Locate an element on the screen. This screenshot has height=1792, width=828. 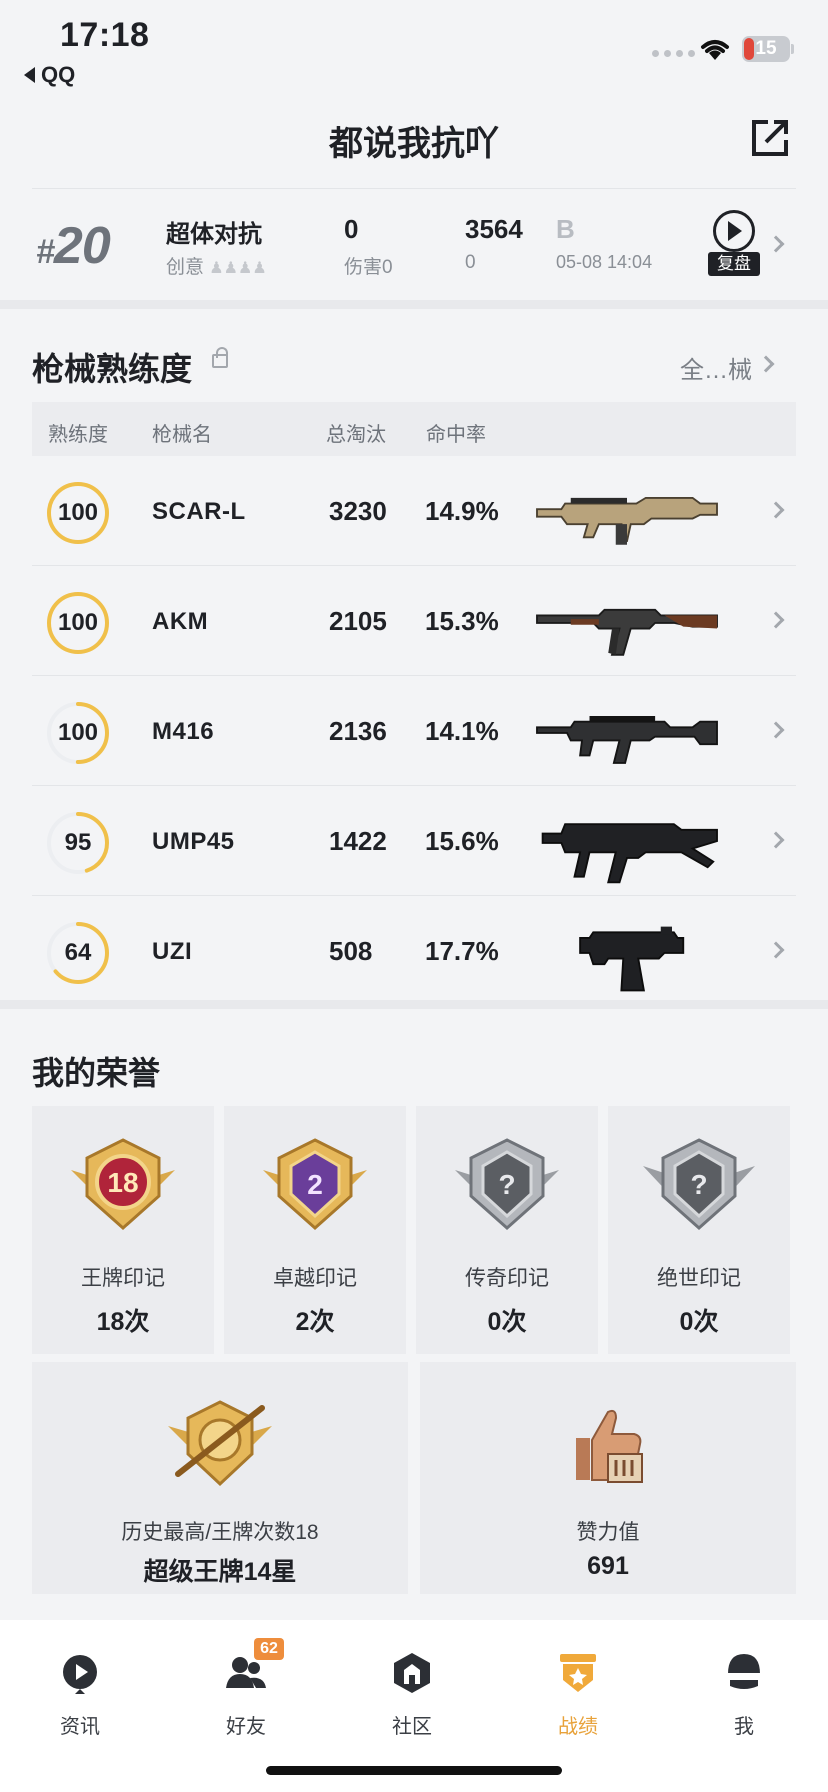
legend-emblem-icon: ? is located at coordinates (507, 1184).